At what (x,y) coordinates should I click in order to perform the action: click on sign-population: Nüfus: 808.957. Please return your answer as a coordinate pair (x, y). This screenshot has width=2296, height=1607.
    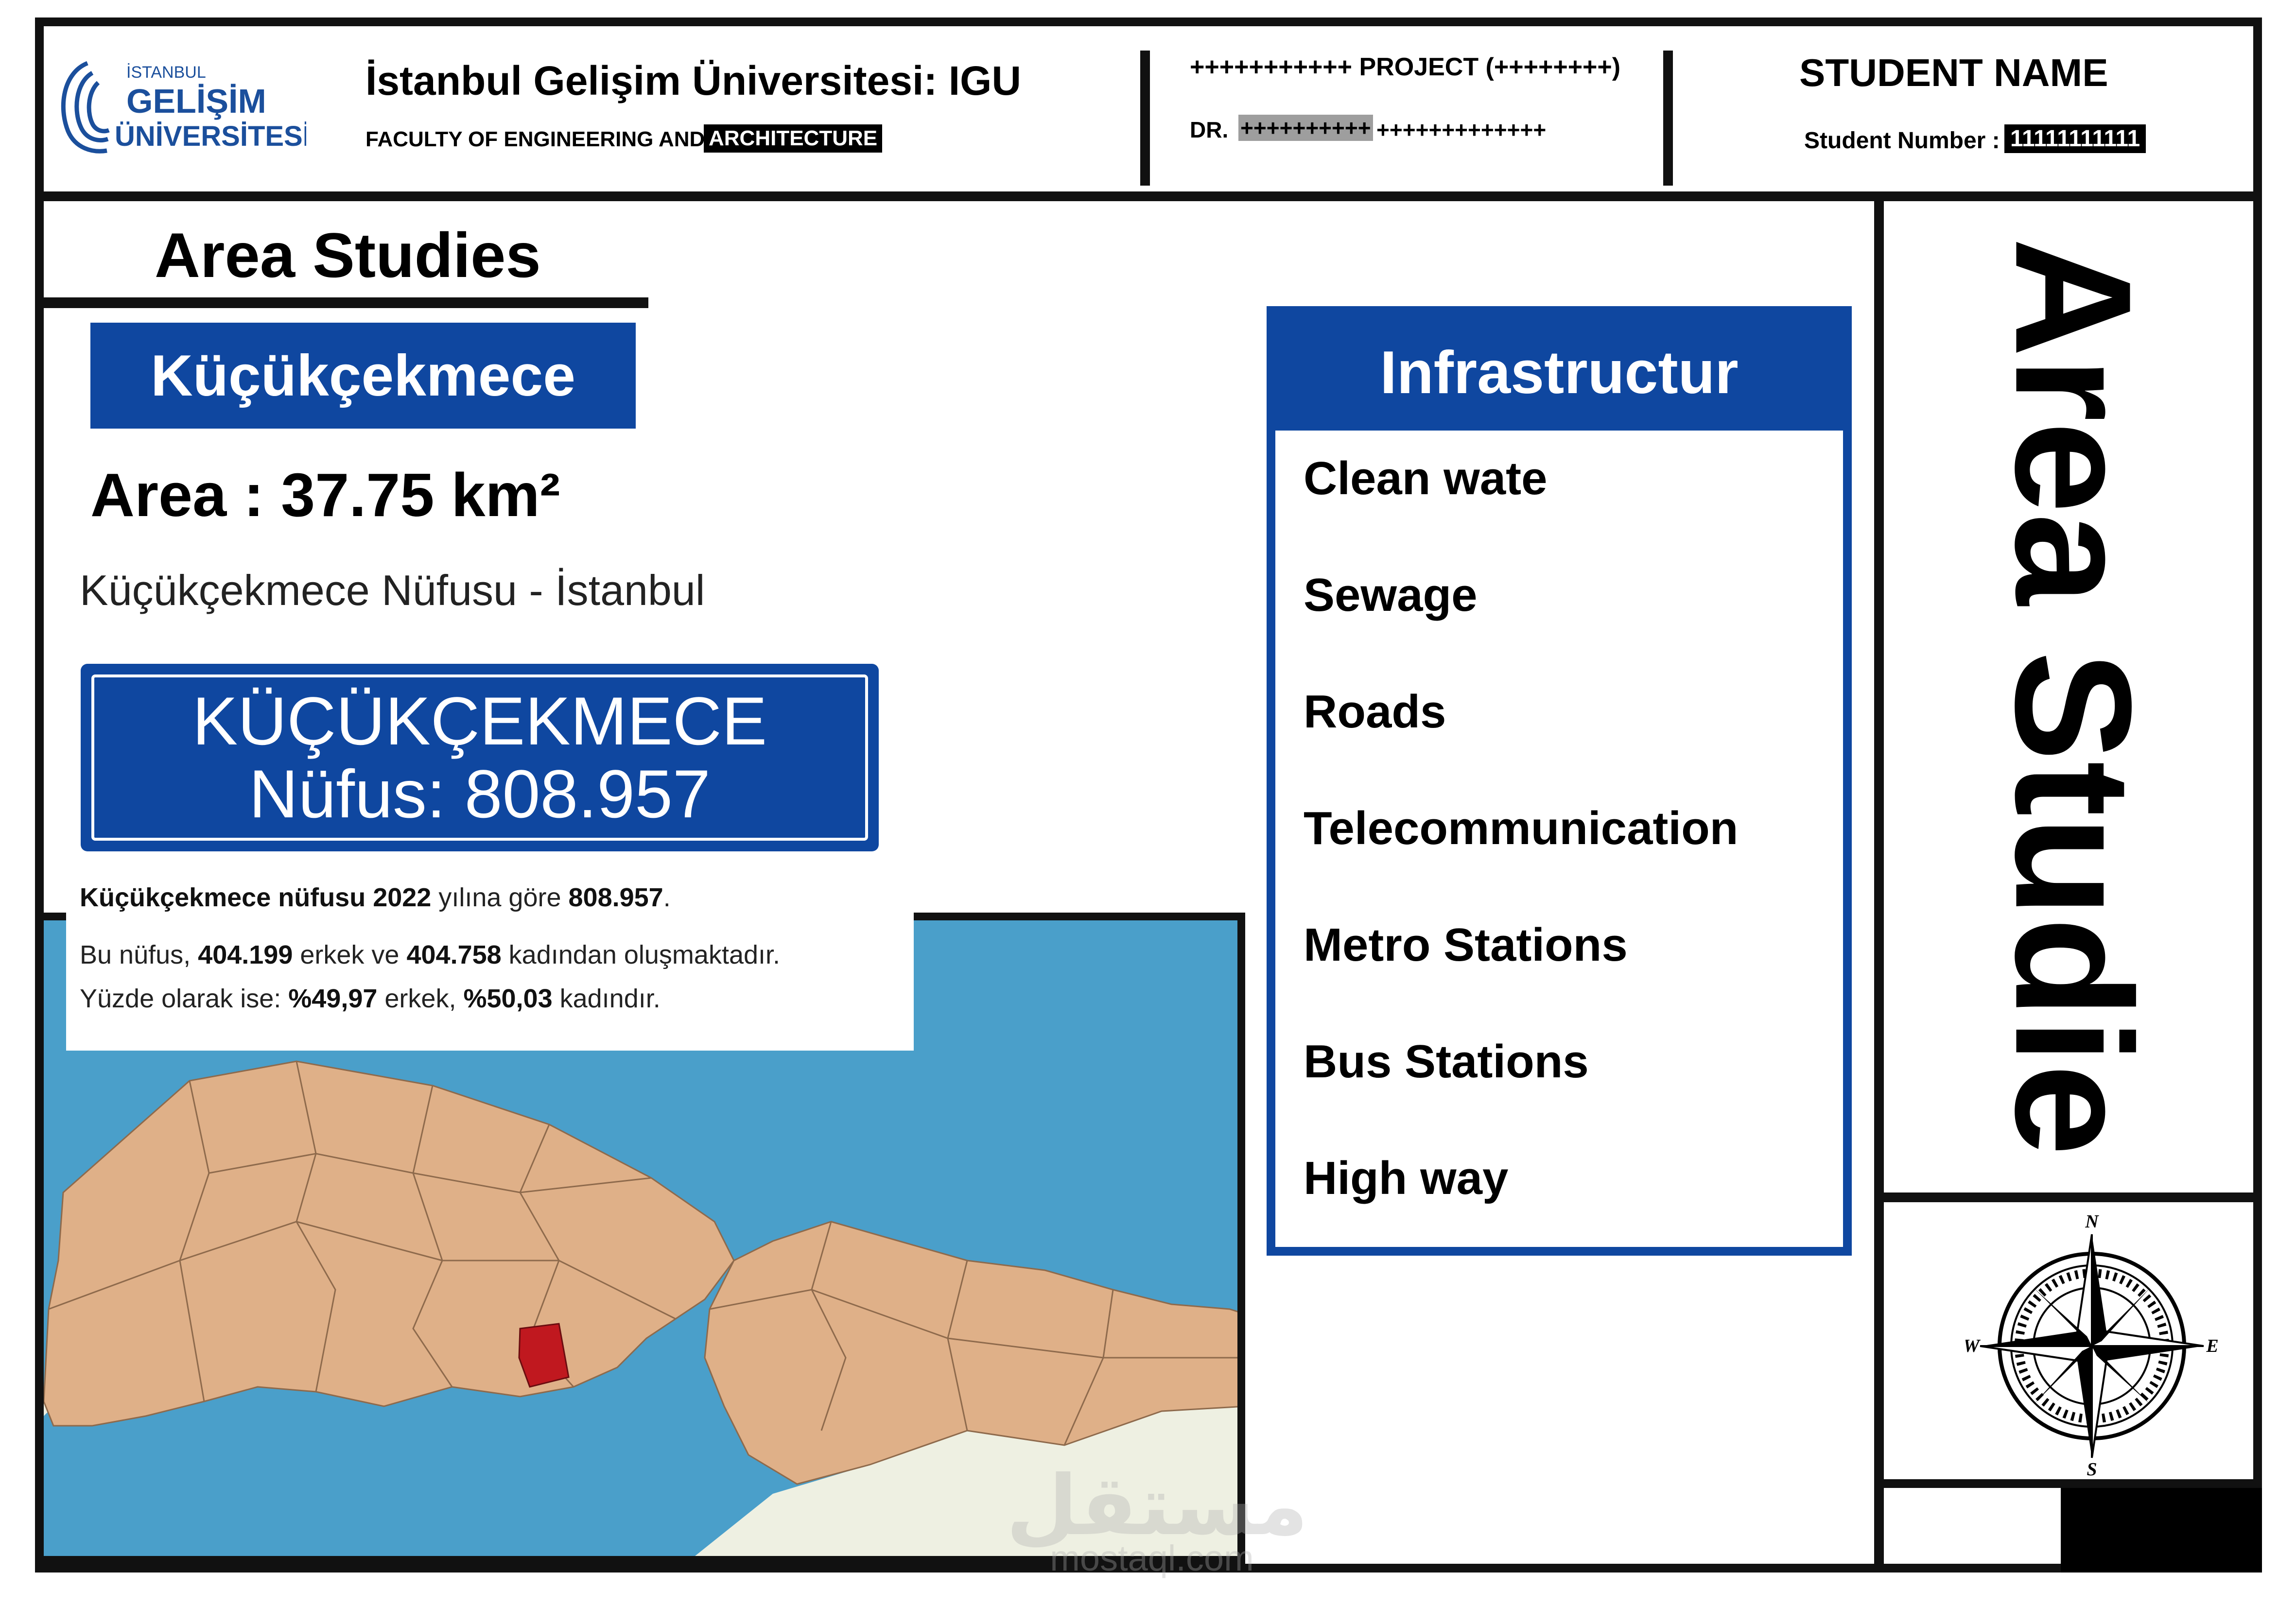
    Looking at the image, I should click on (480, 794).